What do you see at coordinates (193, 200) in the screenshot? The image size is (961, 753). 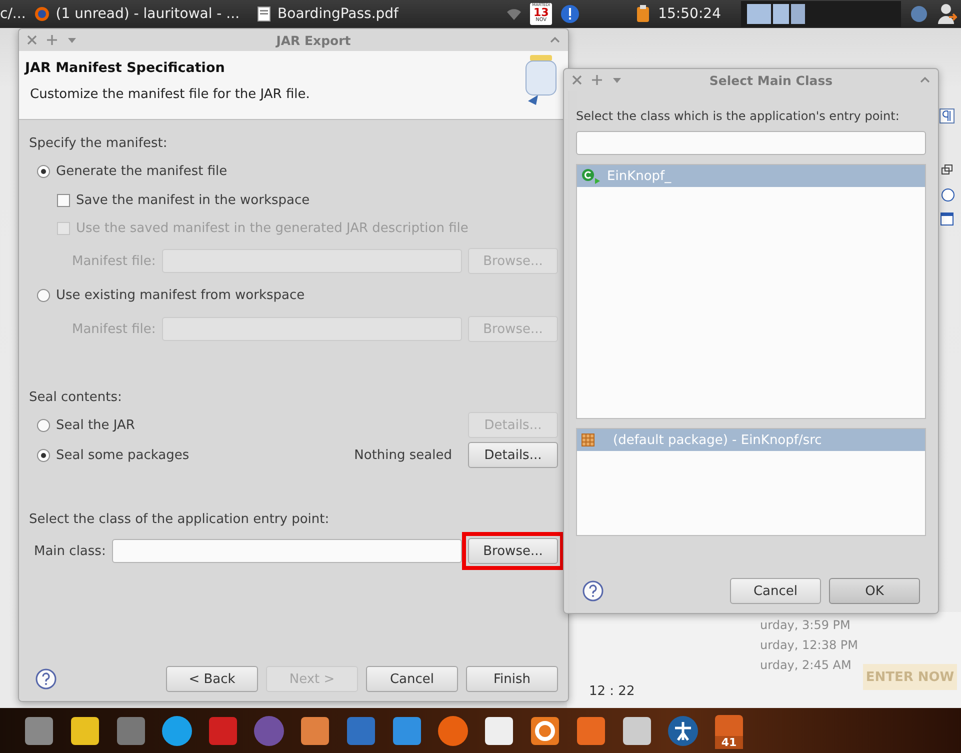 I see `option-label: Save the manifest in the workspace` at bounding box center [193, 200].